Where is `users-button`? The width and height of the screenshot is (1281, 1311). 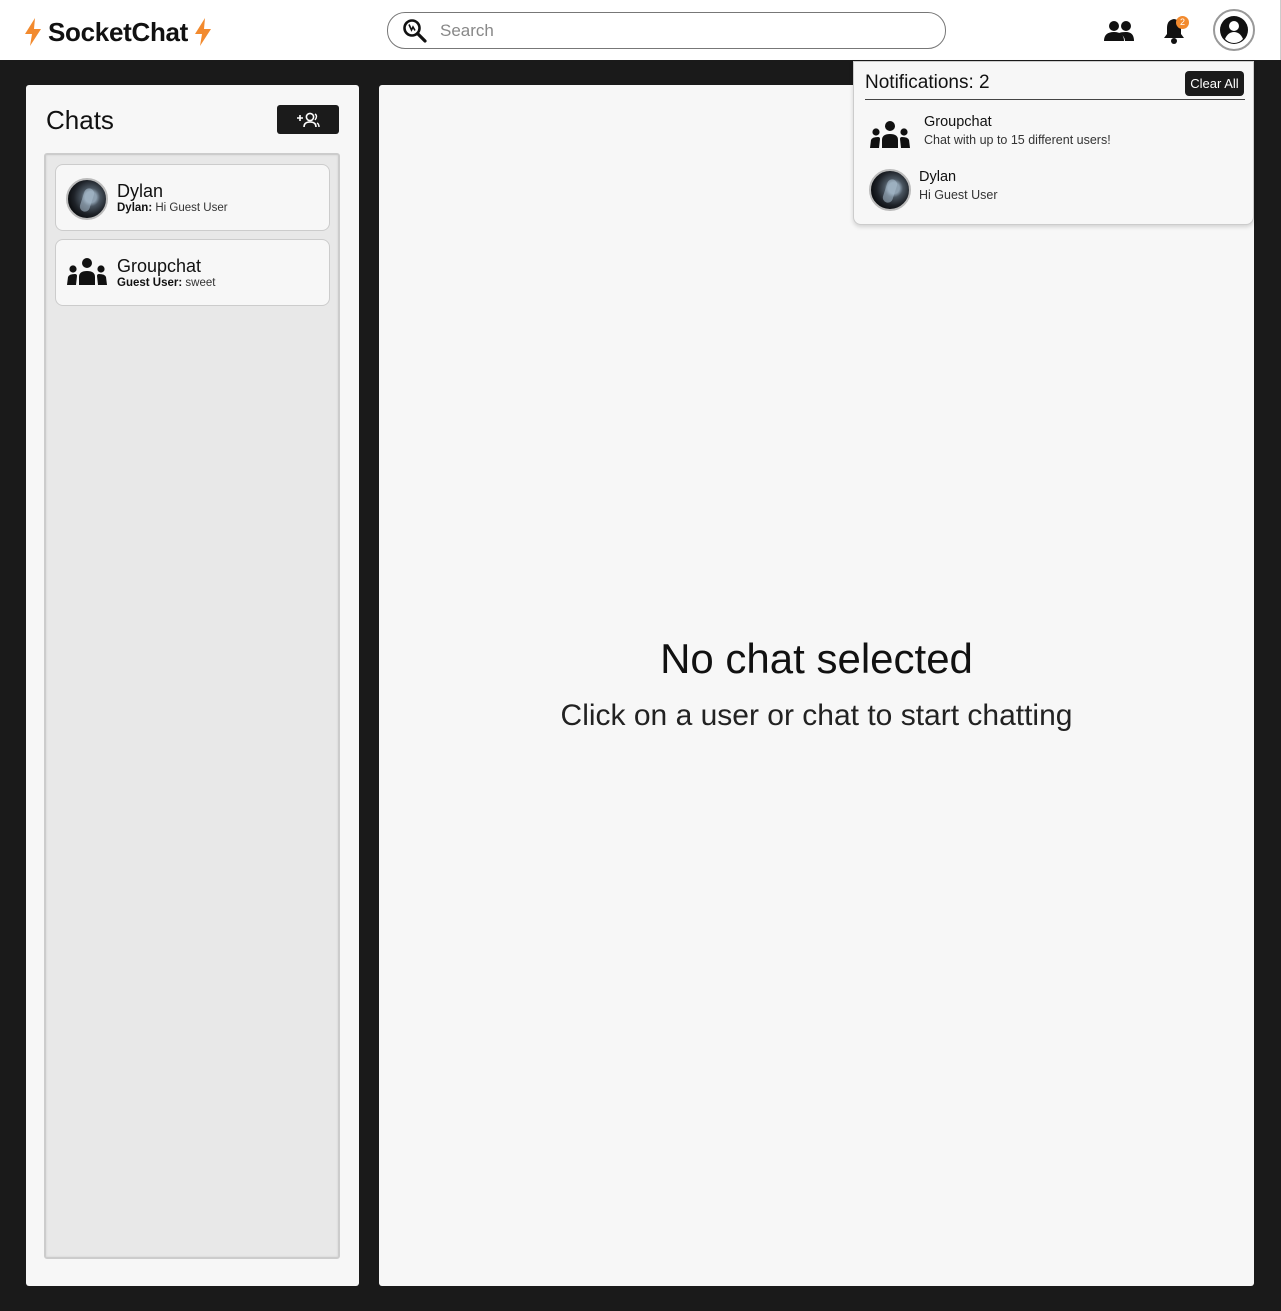
users-button is located at coordinates (1119, 31).